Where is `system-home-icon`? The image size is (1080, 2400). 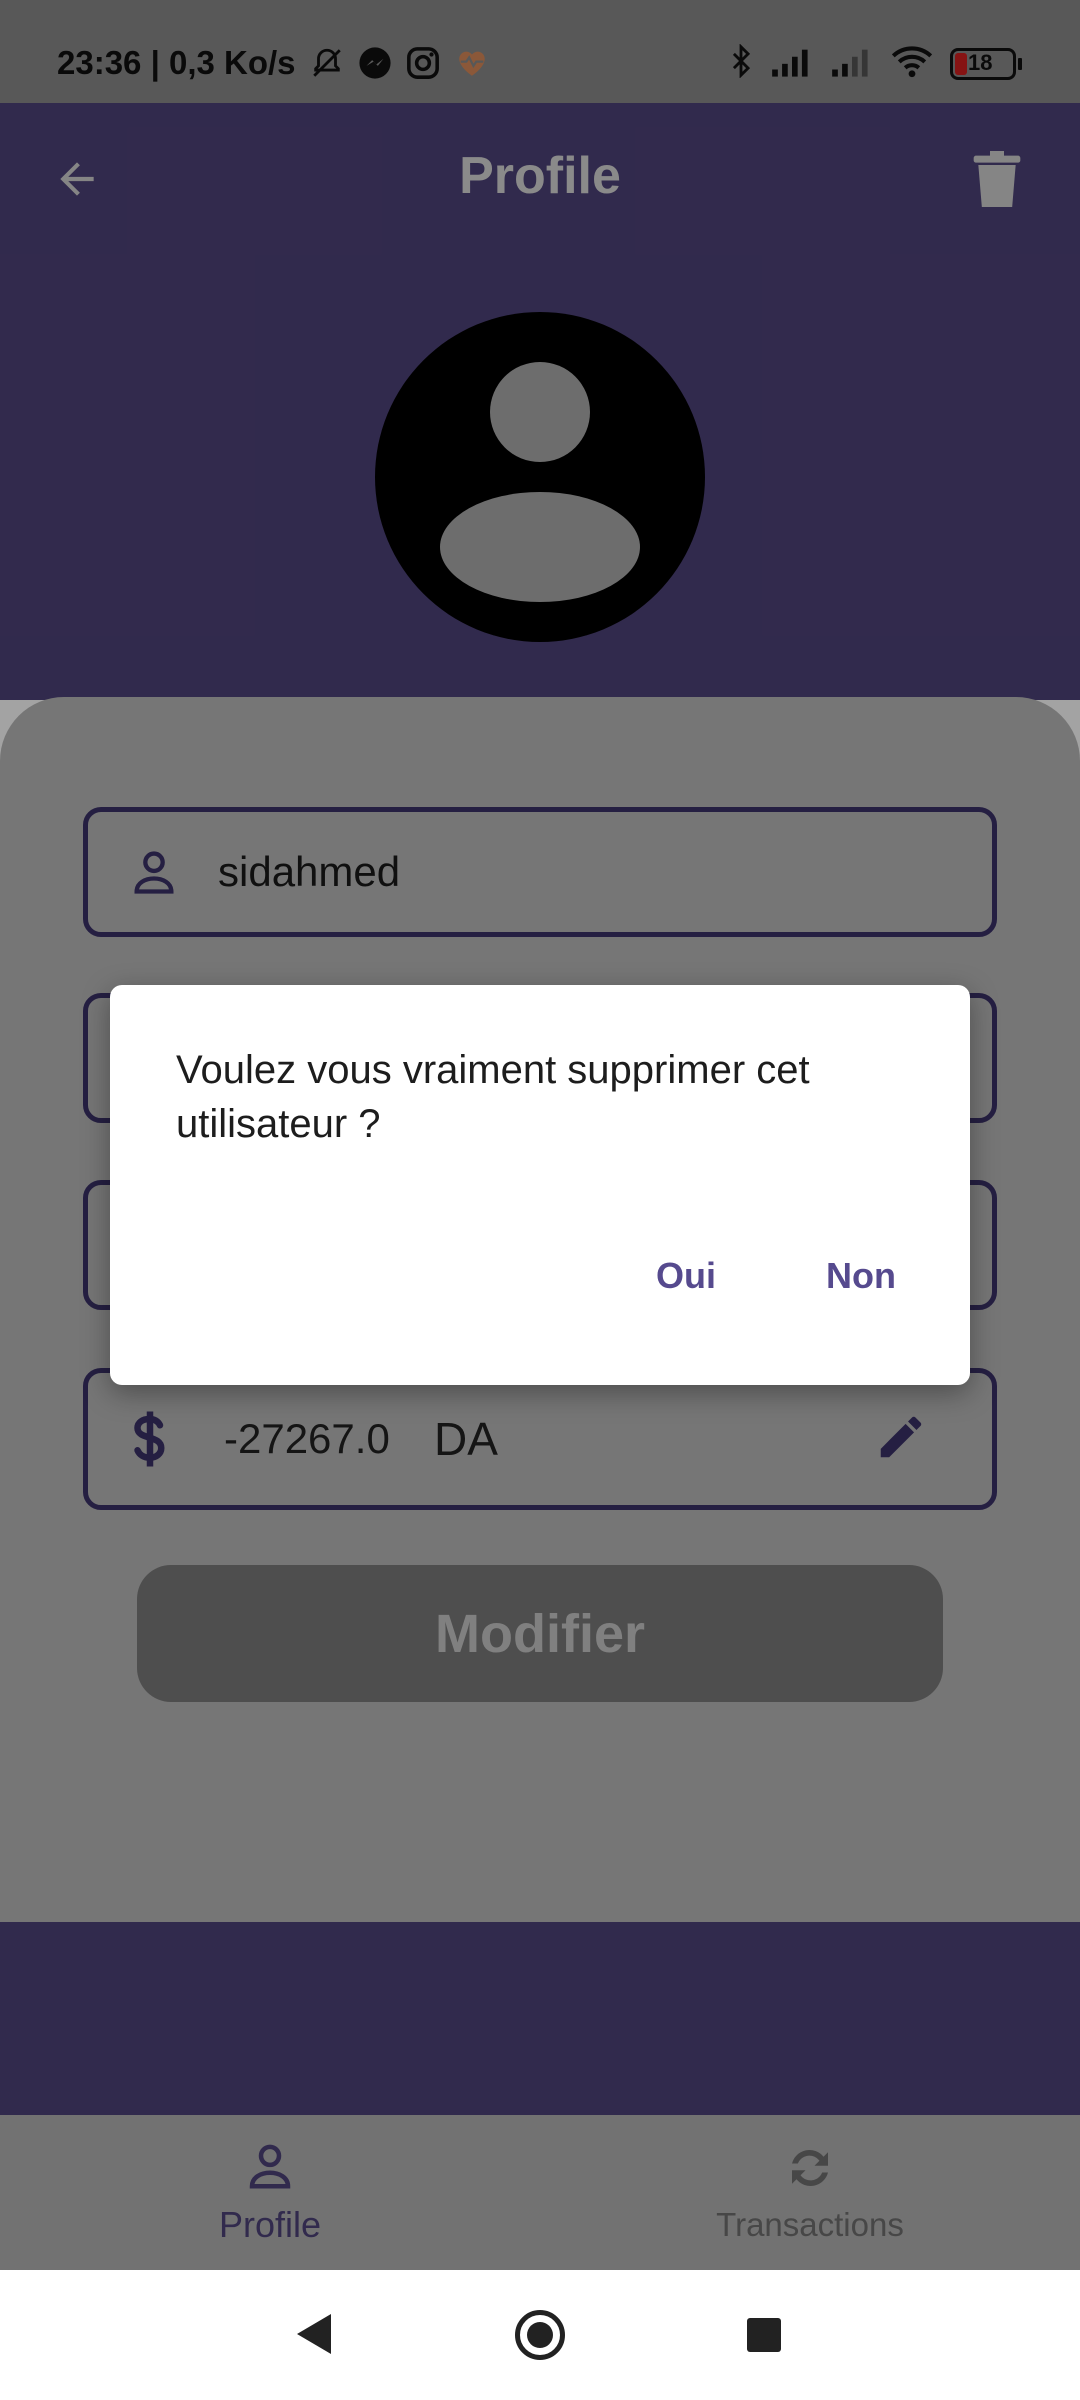
system-home-icon is located at coordinates (540, 2335).